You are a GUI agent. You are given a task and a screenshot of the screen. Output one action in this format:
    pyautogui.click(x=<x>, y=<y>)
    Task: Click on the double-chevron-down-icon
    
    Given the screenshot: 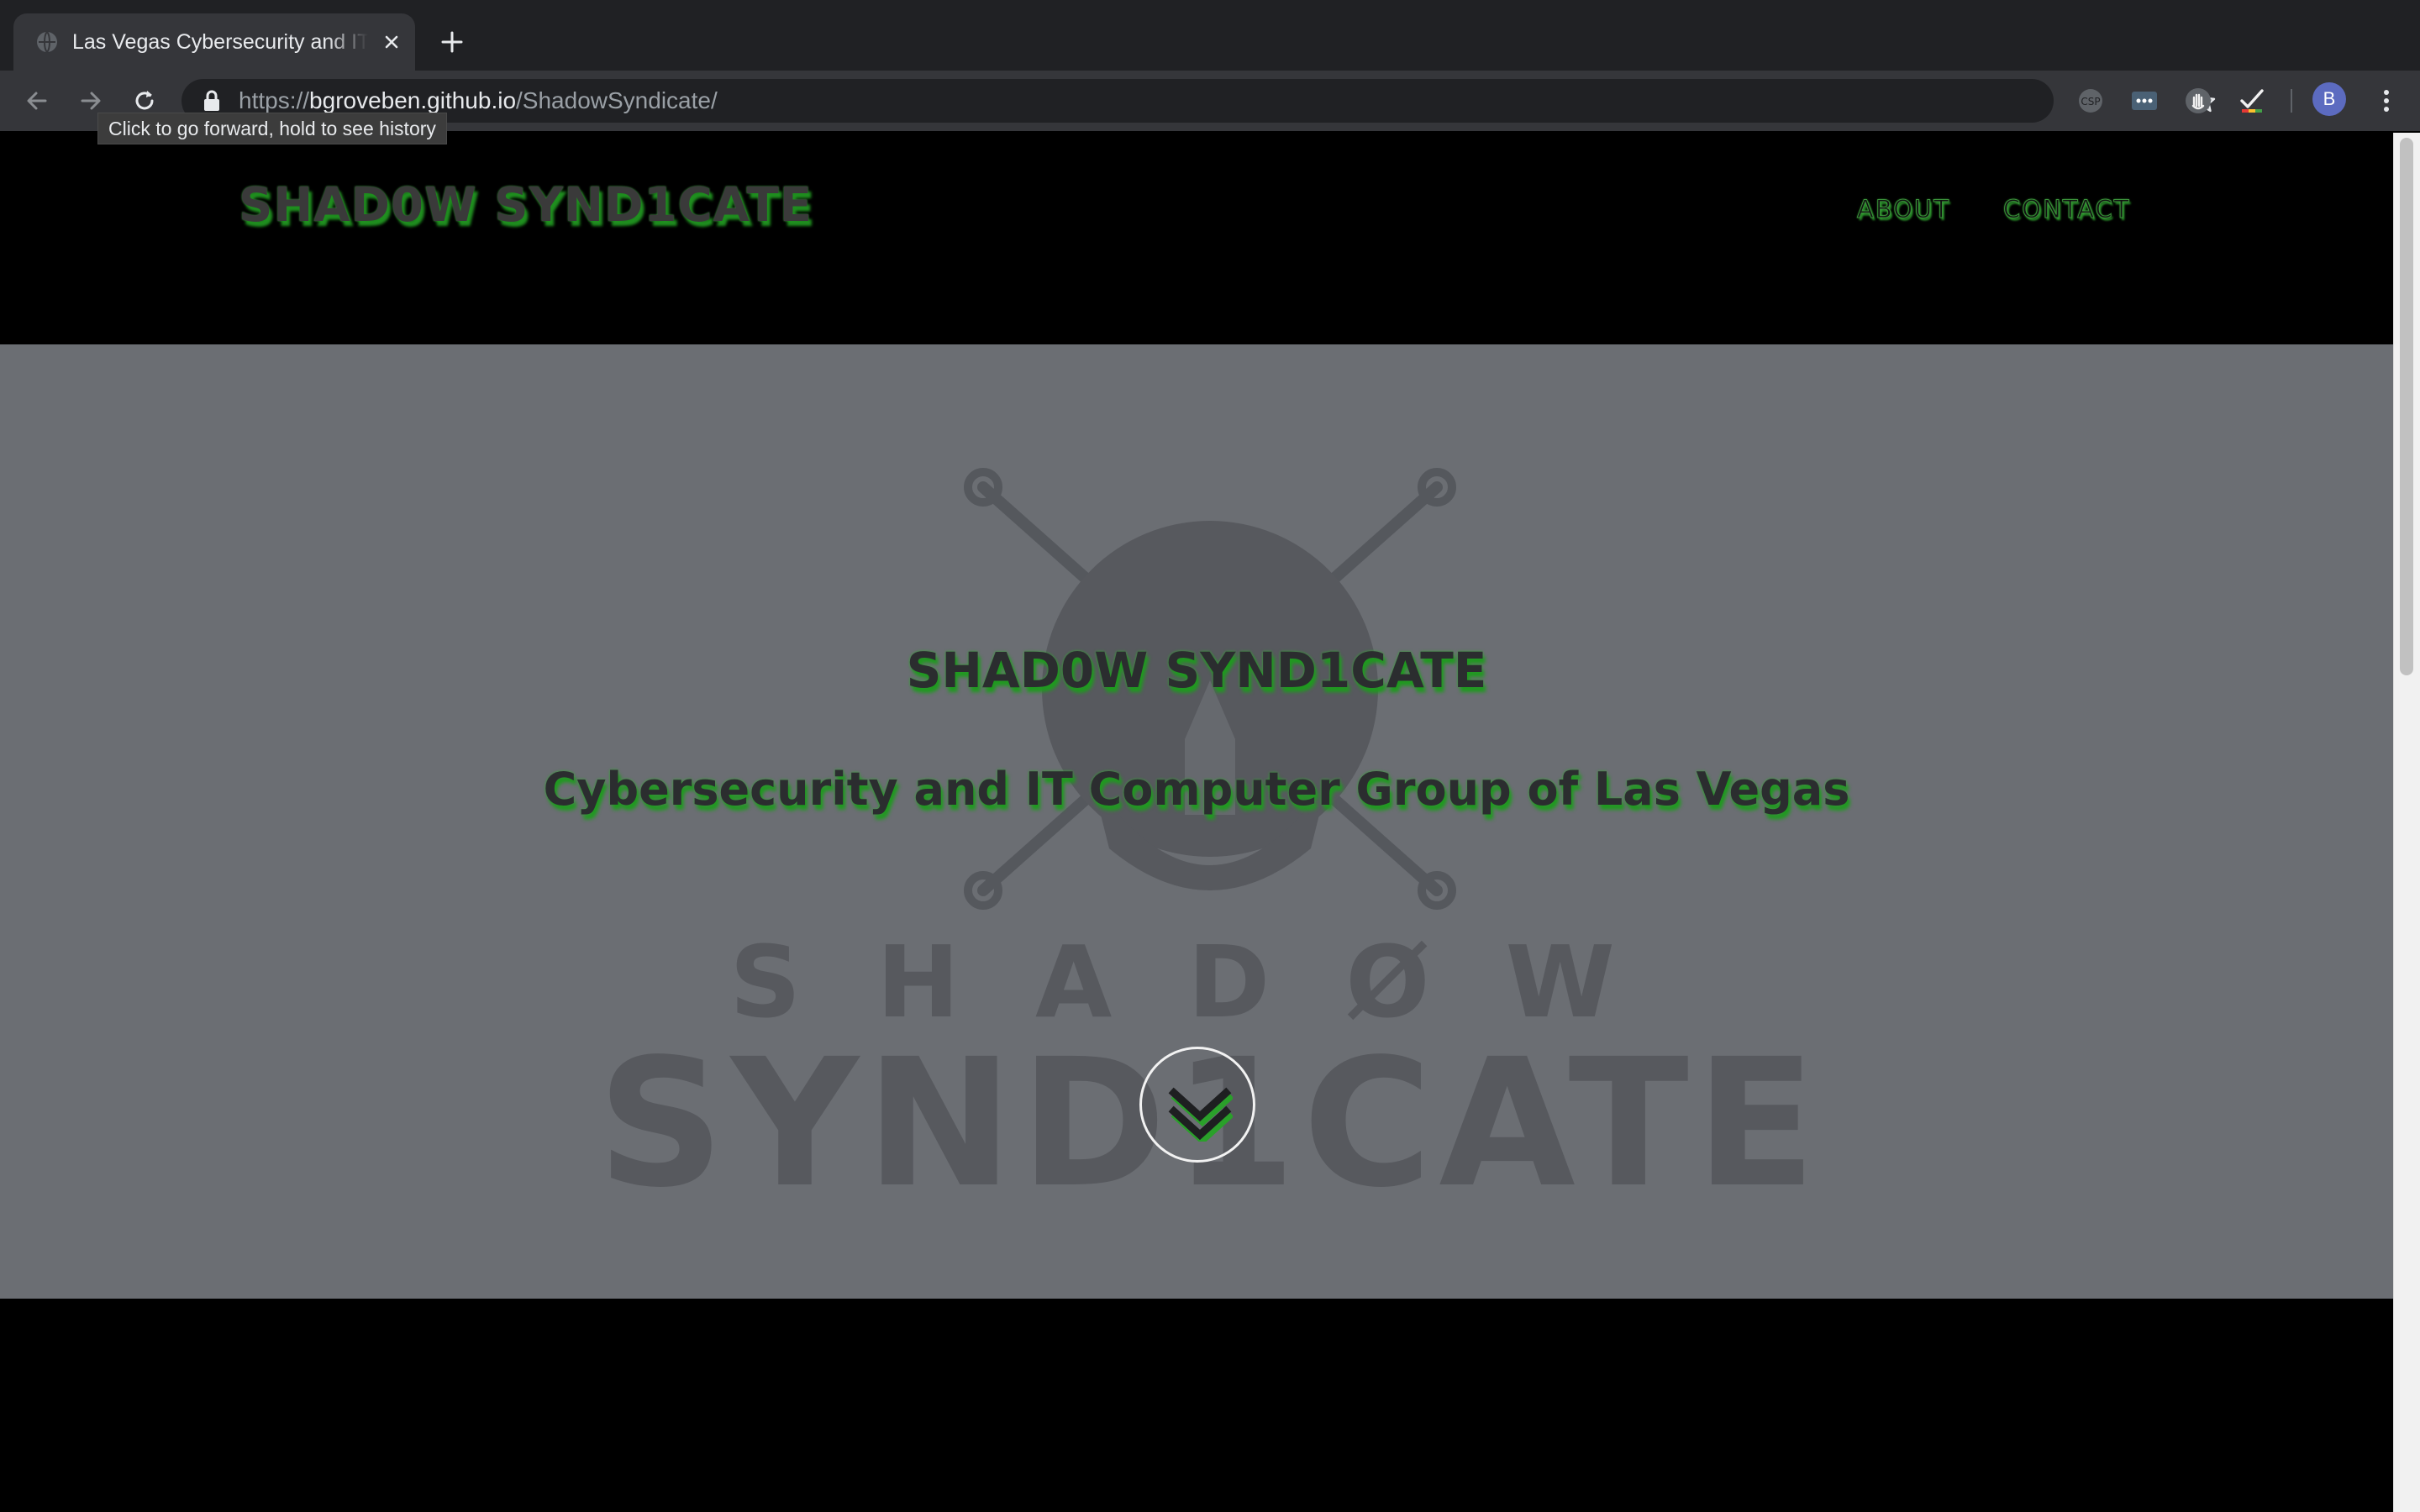 What is the action you would take?
    pyautogui.click(x=1200, y=1114)
    